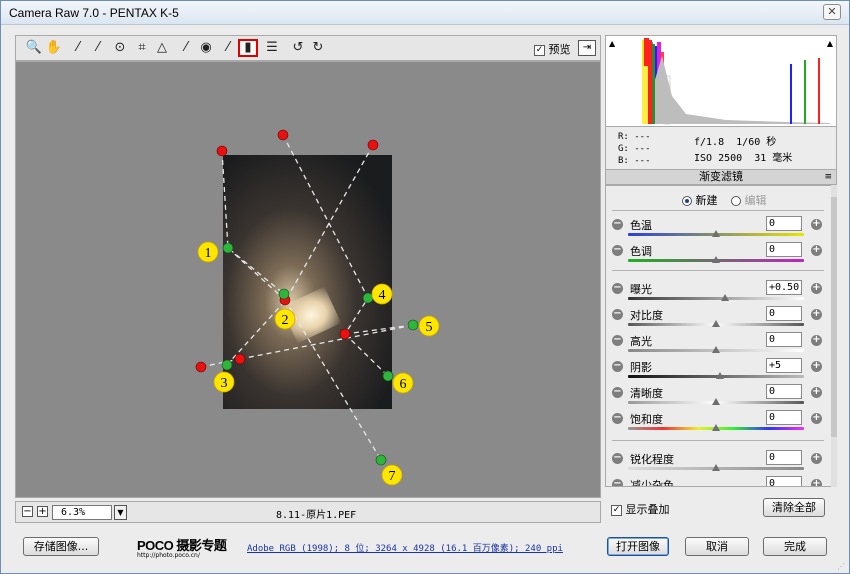  I want to click on rotate-ccw-tool-icon: ↺, so click(298, 48).